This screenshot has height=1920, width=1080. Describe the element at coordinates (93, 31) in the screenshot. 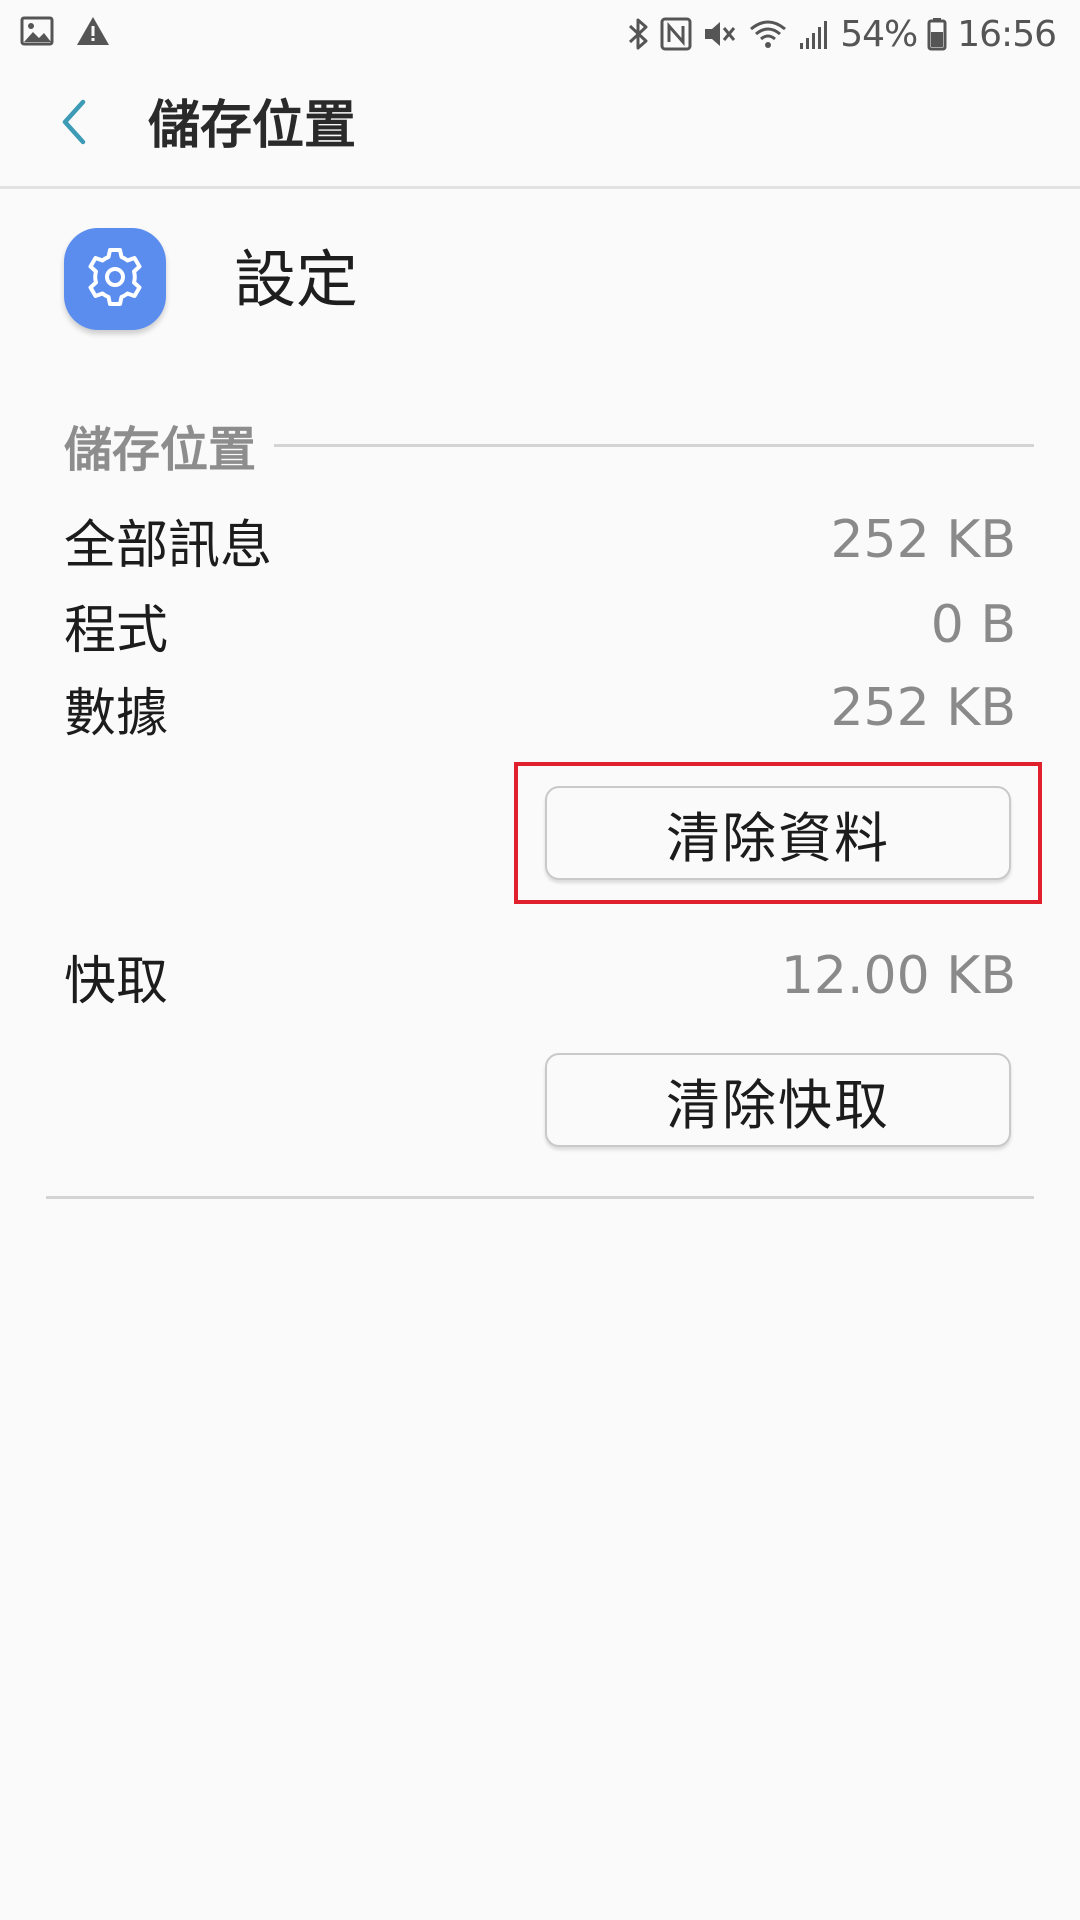

I see `warning-icon` at that location.